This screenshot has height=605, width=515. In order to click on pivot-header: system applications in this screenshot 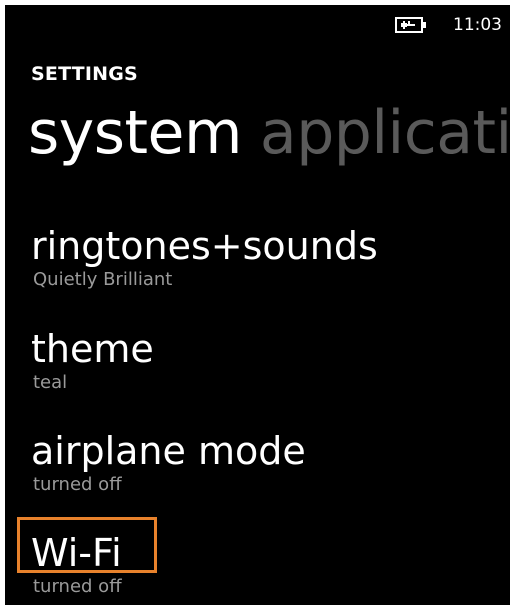, I will do `click(269, 133)`.